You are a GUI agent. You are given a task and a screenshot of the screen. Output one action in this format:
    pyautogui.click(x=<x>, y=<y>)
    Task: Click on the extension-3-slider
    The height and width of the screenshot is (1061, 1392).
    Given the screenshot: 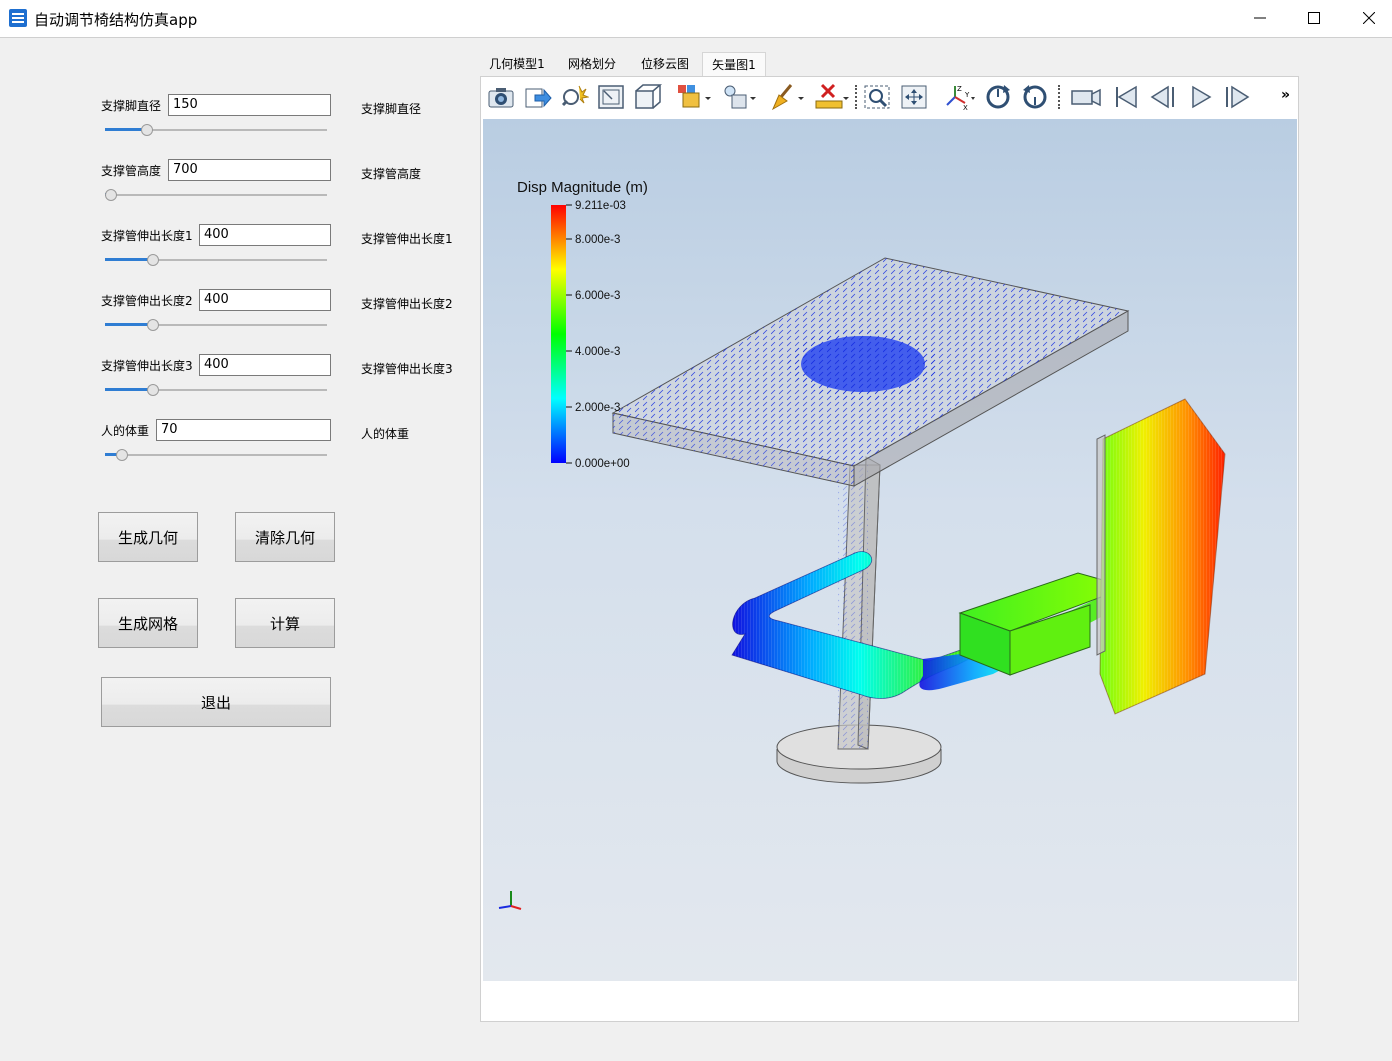 What is the action you would take?
    pyautogui.click(x=216, y=390)
    